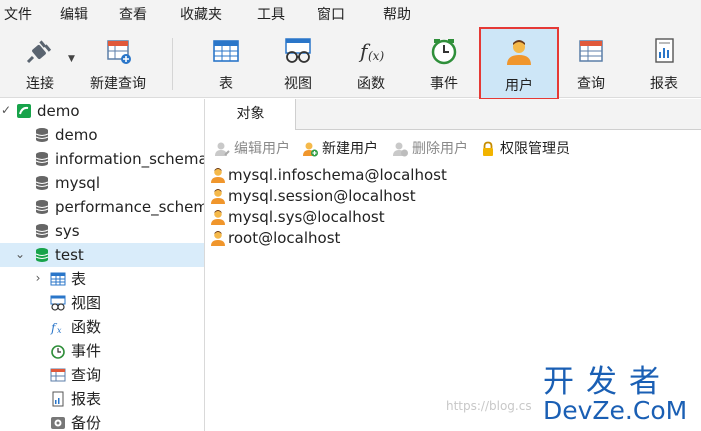 The width and height of the screenshot is (701, 431). What do you see at coordinates (39, 52) in the screenshot?
I see `plug-icon` at bounding box center [39, 52].